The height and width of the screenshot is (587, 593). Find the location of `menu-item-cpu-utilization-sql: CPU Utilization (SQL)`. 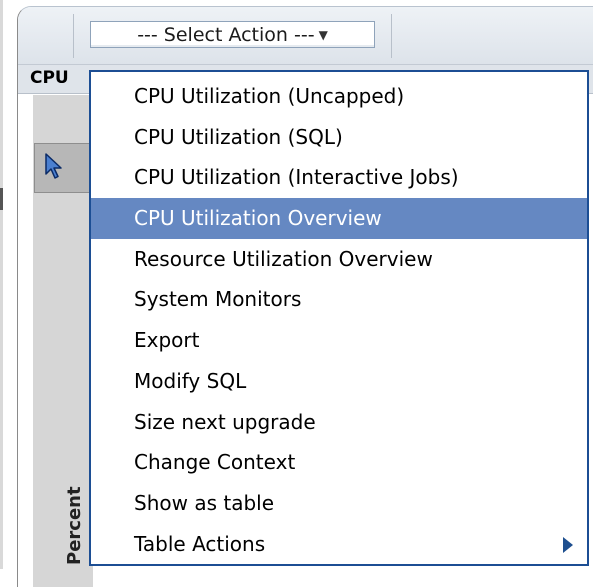

menu-item-cpu-utilization-sql: CPU Utilization (SQL) is located at coordinates (339, 137).